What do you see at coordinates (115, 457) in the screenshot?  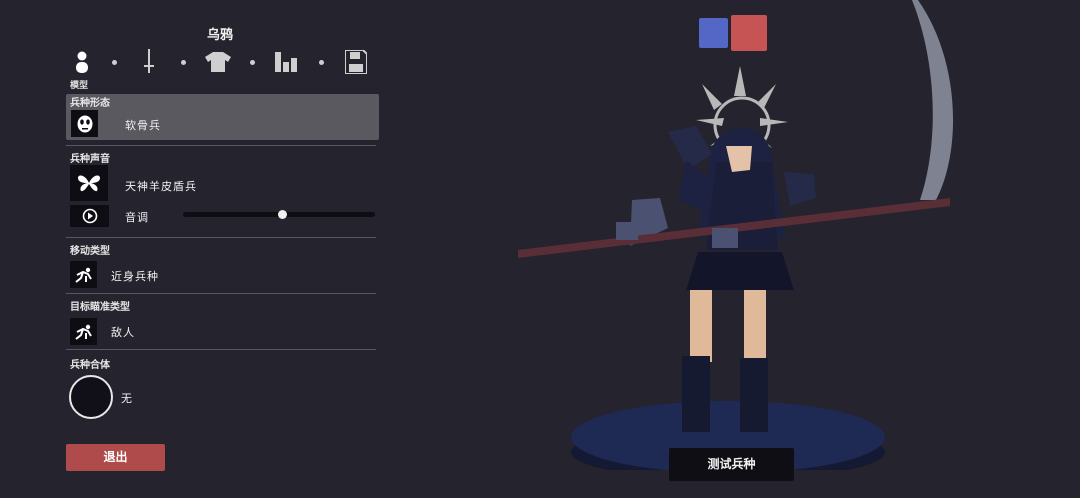 I see `exit-button: 退出` at bounding box center [115, 457].